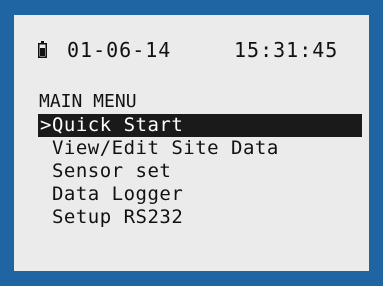 This screenshot has width=383, height=286. I want to click on date-display: 01-06-14, so click(119, 50).